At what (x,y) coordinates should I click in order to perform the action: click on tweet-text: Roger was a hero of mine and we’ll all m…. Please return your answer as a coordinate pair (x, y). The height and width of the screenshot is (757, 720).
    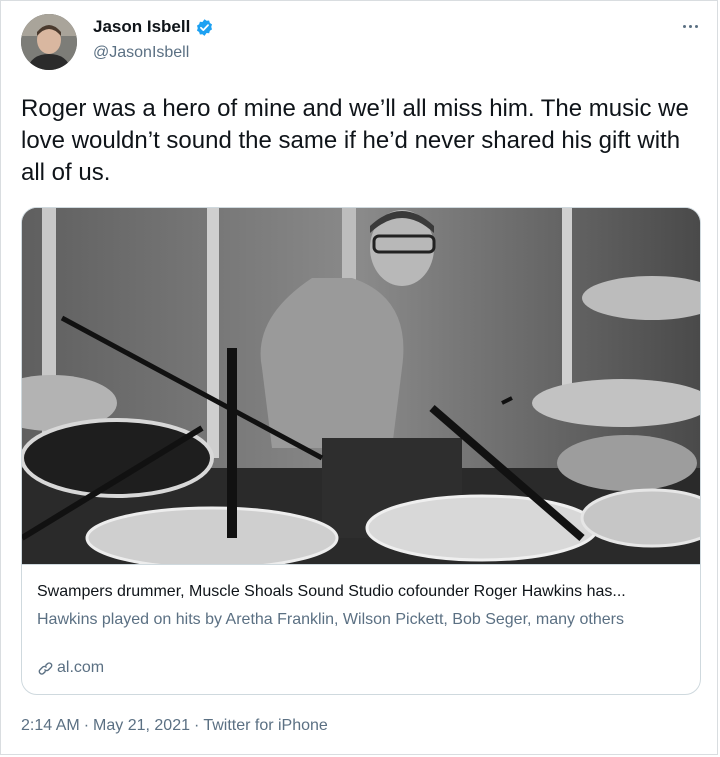
    Looking at the image, I should click on (355, 140).